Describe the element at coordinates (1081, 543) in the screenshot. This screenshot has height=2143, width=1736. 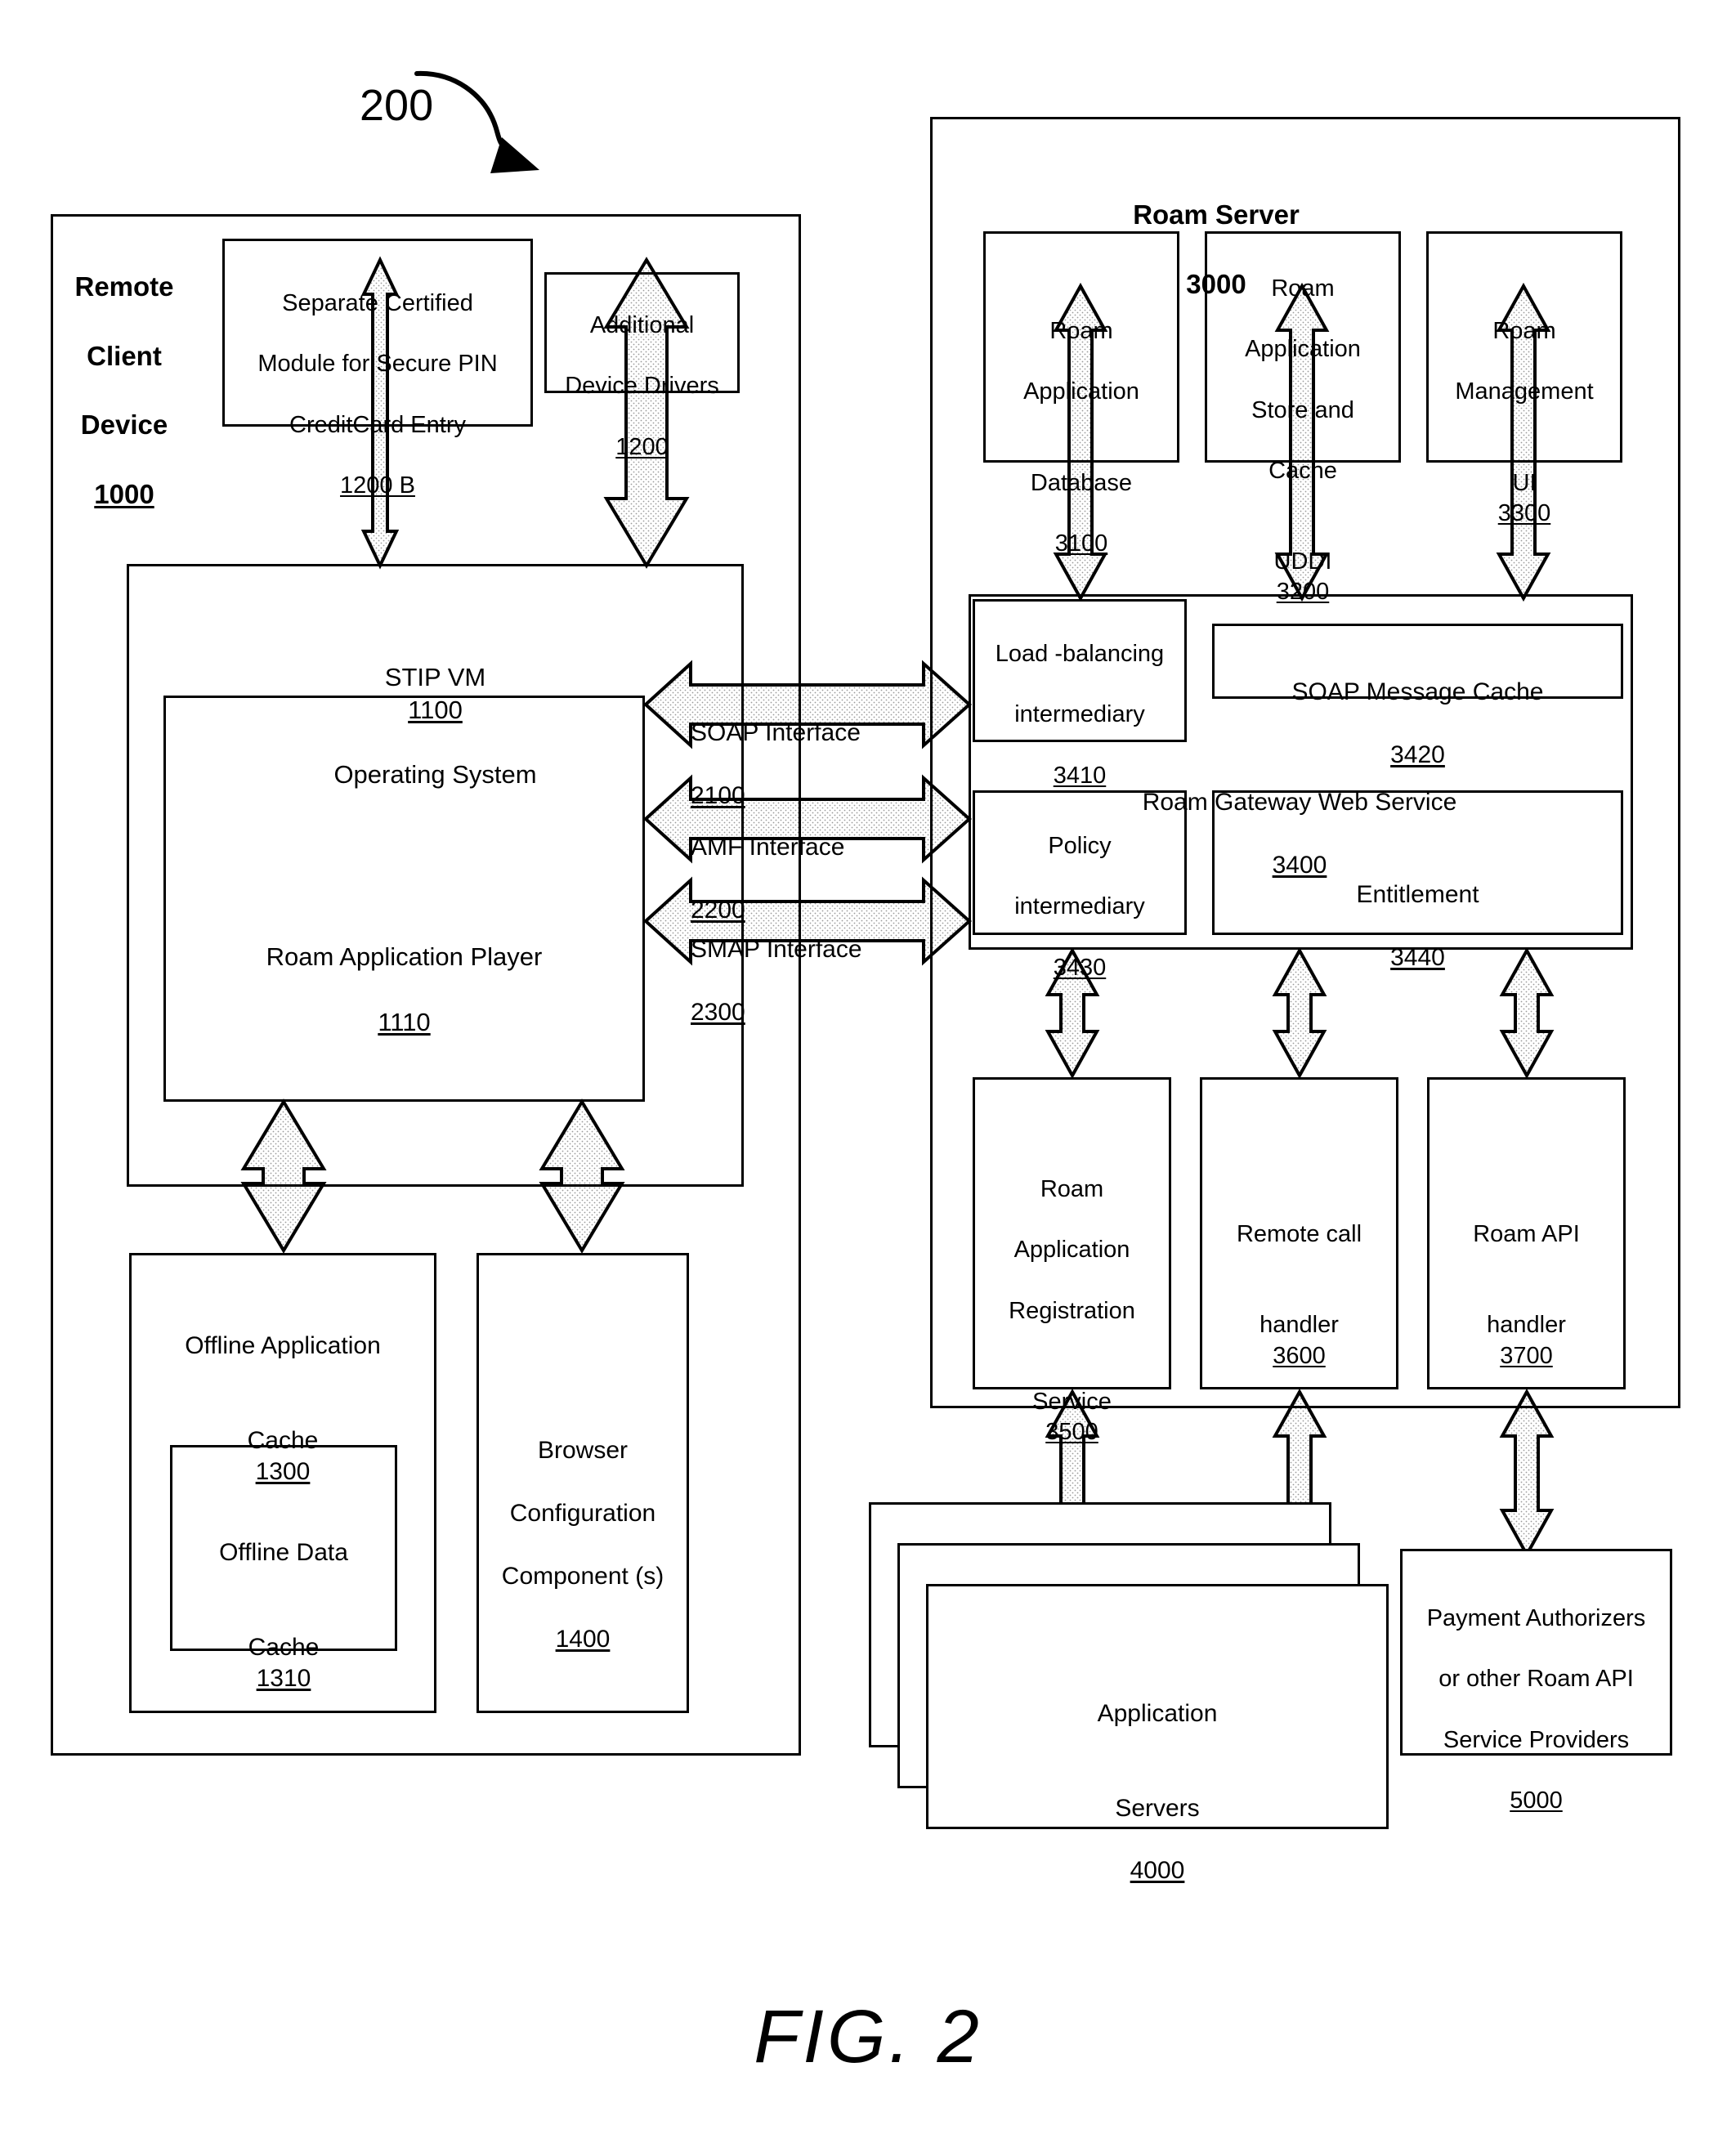
I see `app-database-ref: 3100` at that location.